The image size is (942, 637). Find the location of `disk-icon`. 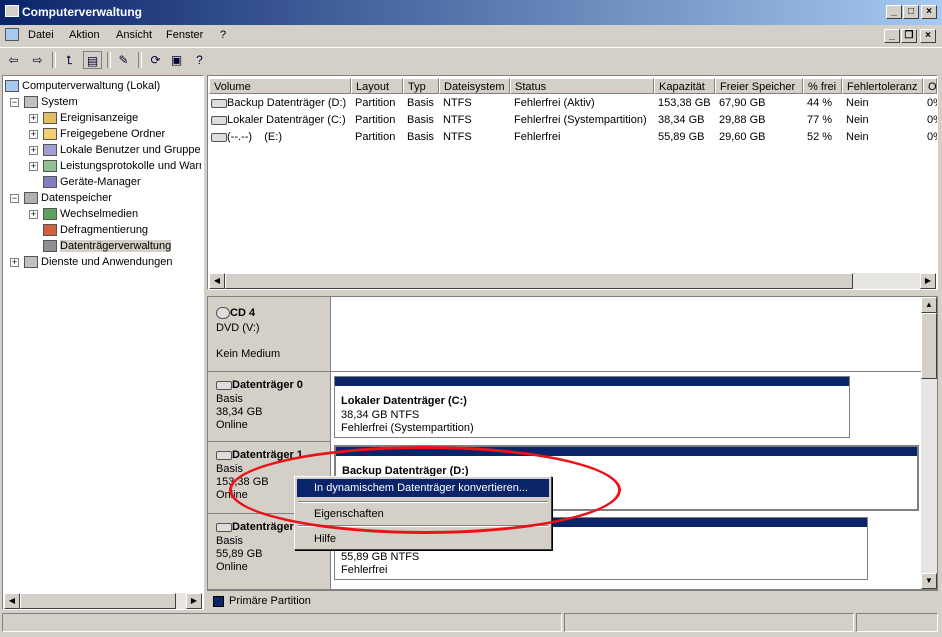

disk-icon is located at coordinates (219, 137).